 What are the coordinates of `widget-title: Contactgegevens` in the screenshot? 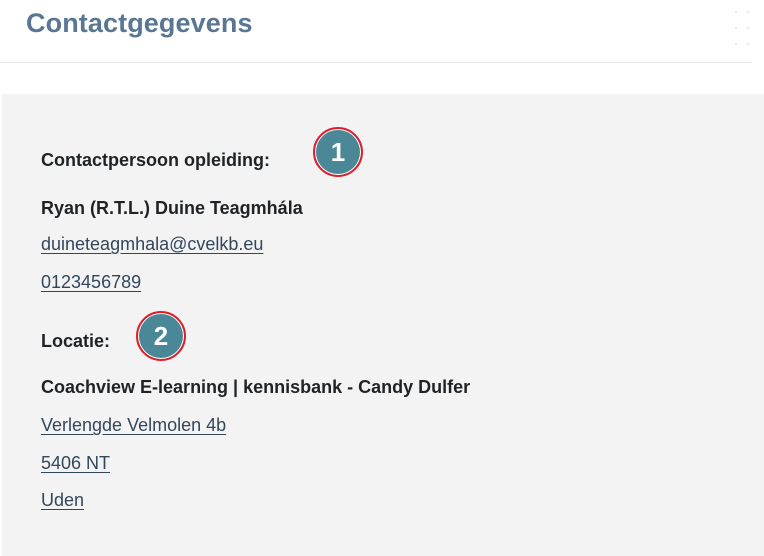 It's located at (139, 23).